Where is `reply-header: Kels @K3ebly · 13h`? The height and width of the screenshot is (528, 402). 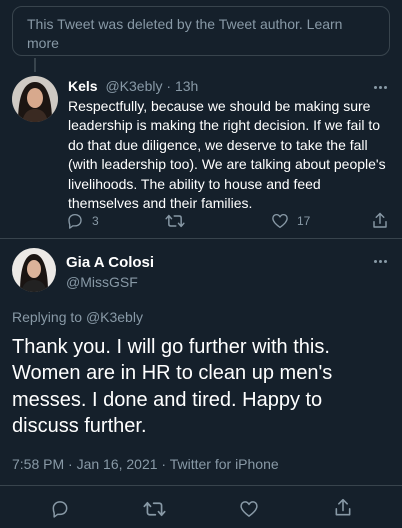 reply-header: Kels @K3ebly · 13h is located at coordinates (133, 86).